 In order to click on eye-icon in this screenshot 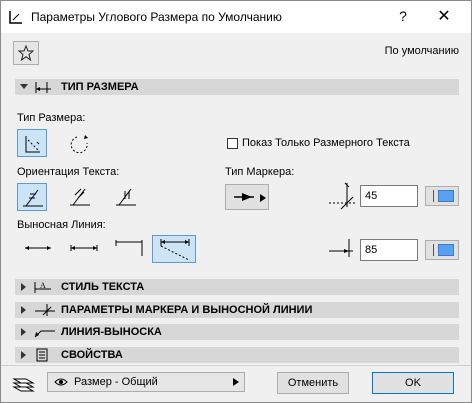, I will do `click(61, 382)`.